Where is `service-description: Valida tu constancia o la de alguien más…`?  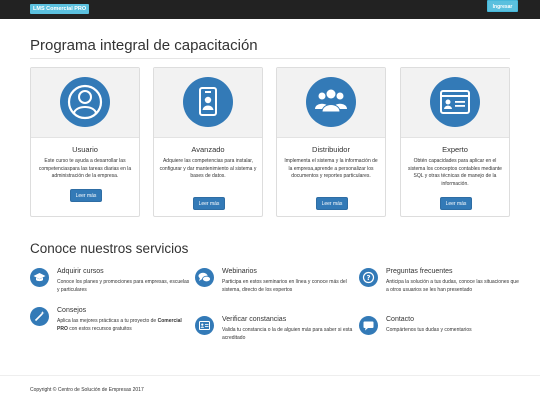
service-description: Valida tu constancia o la de alguien más… is located at coordinates (287, 334).